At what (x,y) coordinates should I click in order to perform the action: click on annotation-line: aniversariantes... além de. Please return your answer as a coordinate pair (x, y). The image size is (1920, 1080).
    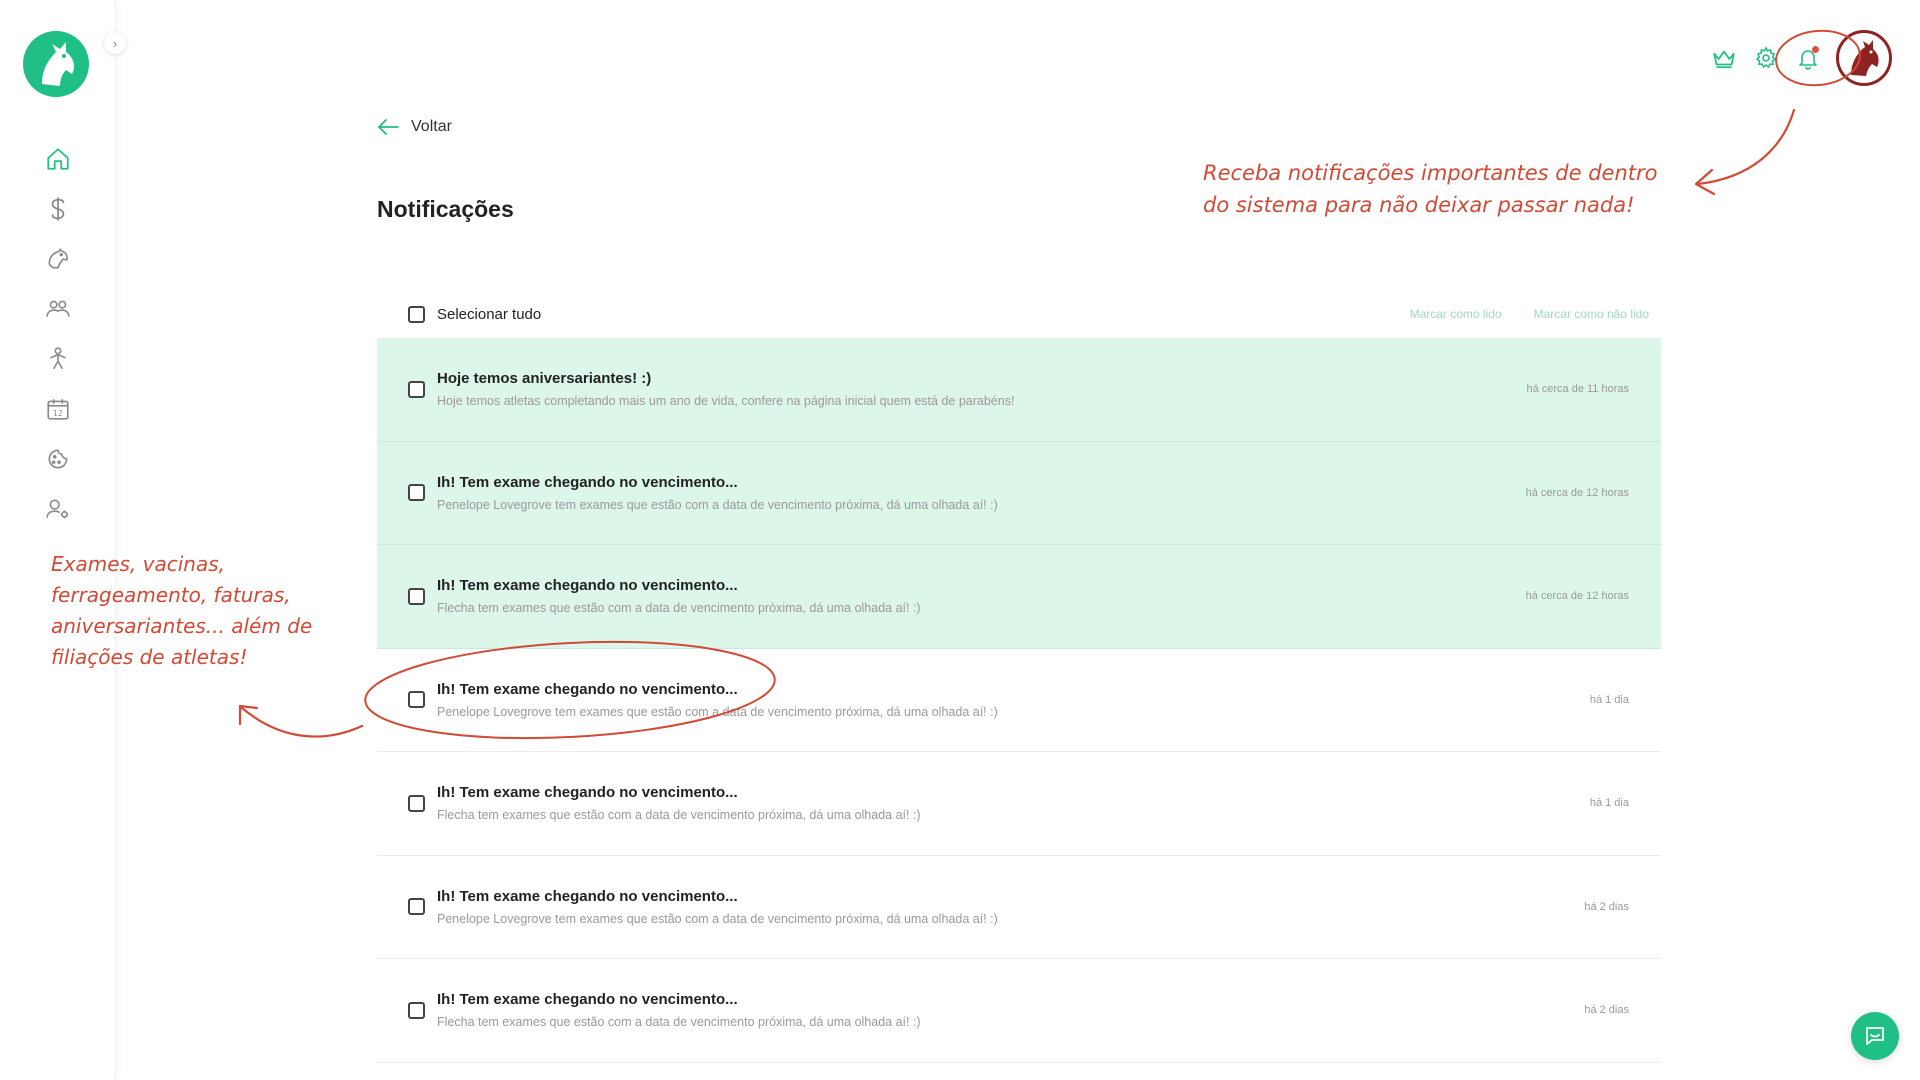
    Looking at the image, I should click on (182, 626).